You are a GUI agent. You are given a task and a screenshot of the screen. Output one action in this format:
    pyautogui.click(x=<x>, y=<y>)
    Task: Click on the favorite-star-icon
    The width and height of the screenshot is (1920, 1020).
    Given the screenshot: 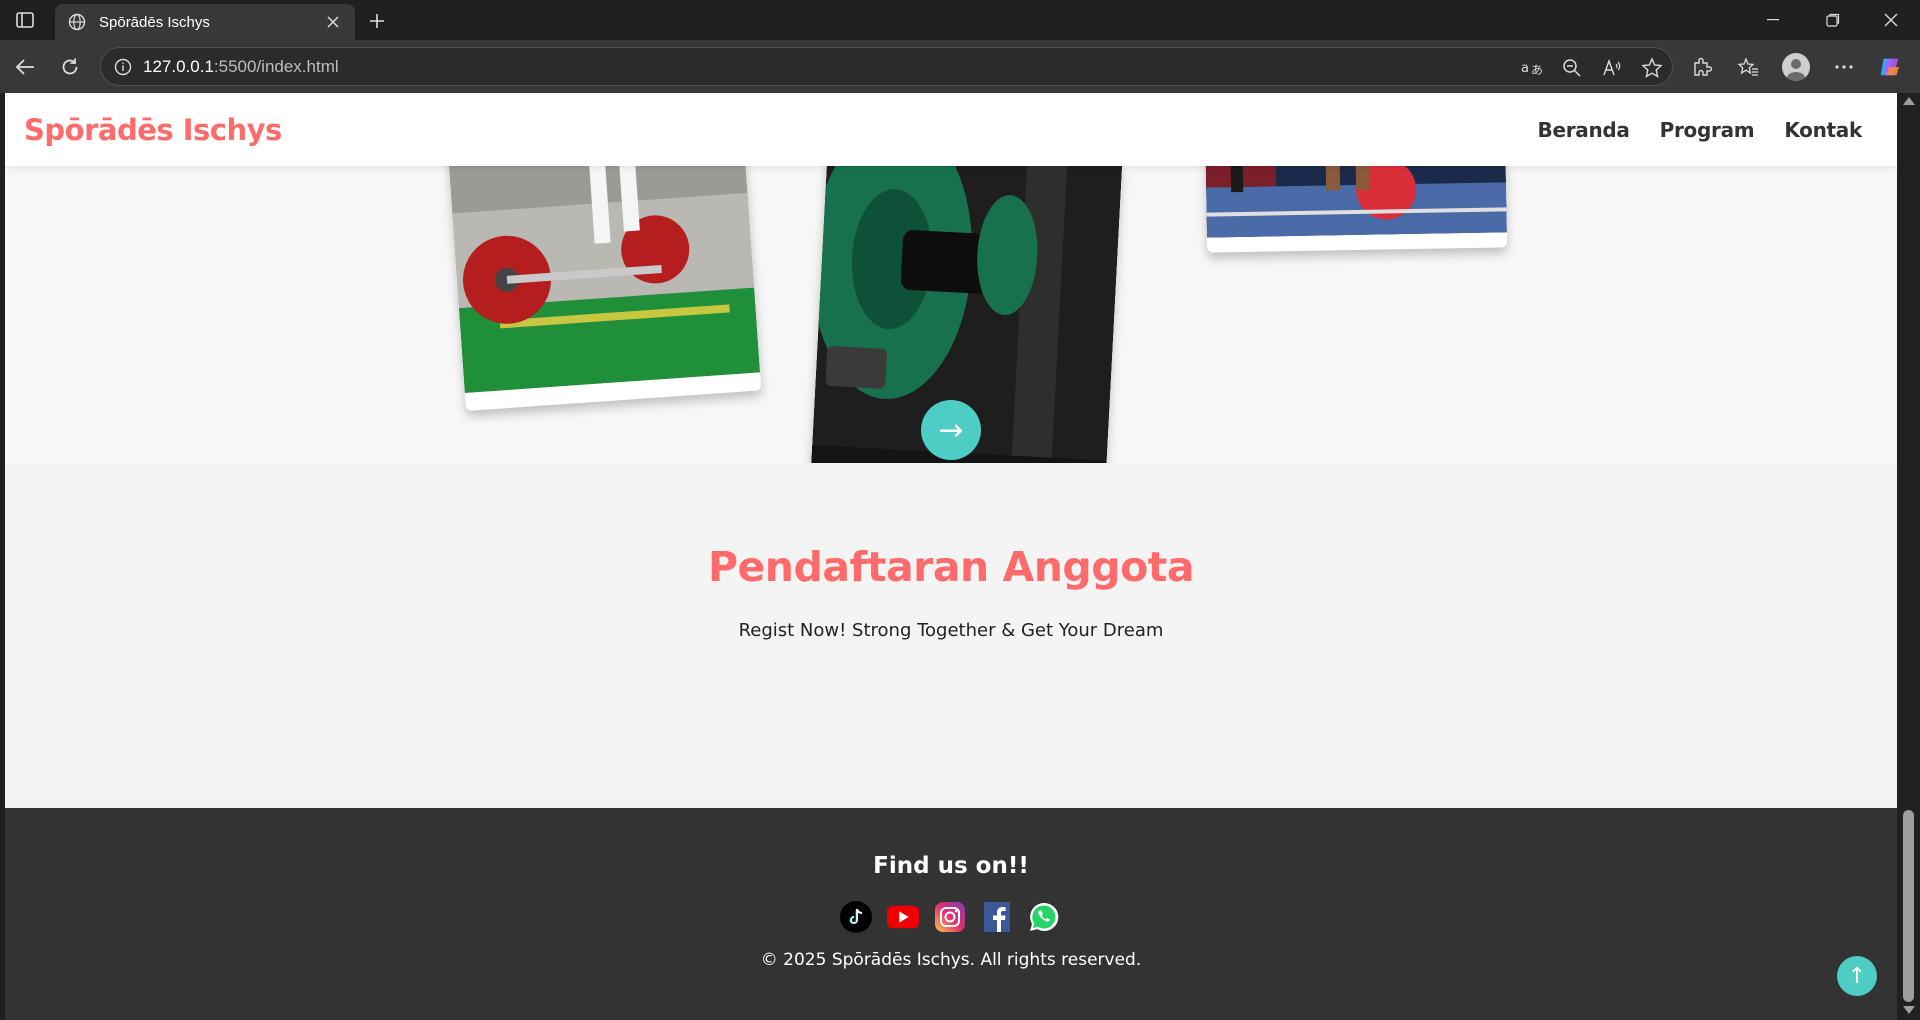 What is the action you would take?
    pyautogui.click(x=1652, y=68)
    